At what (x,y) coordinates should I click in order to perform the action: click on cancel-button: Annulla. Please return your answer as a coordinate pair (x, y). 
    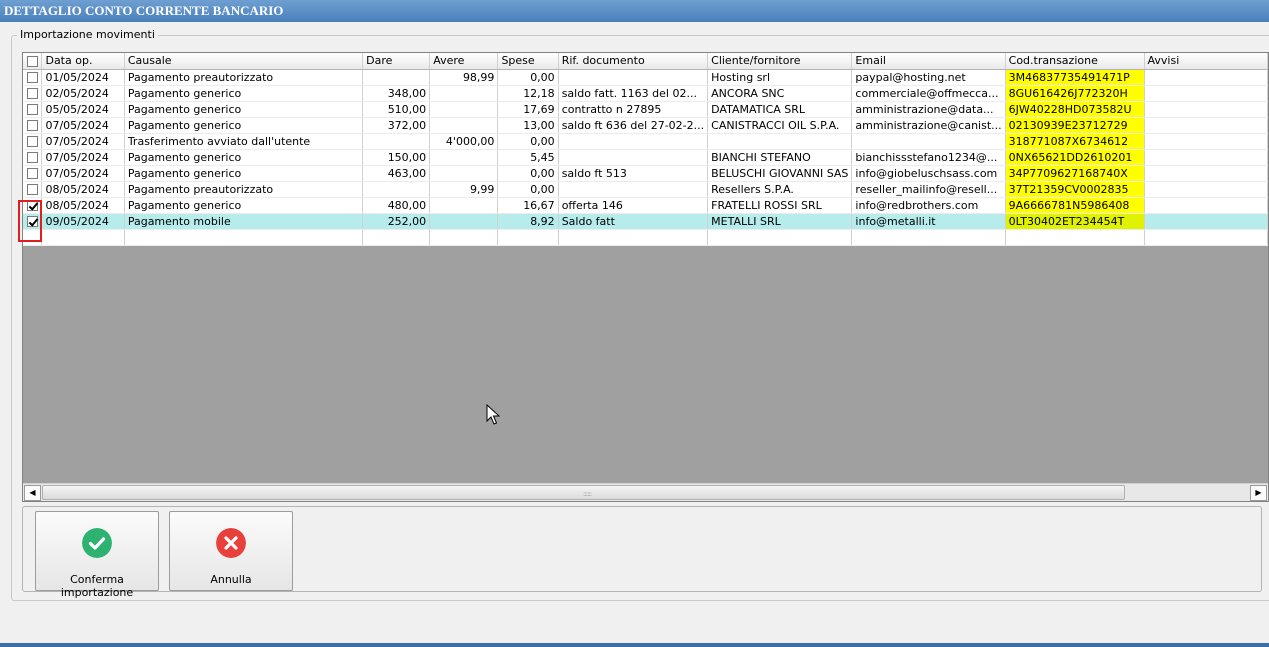
    Looking at the image, I should click on (231, 551).